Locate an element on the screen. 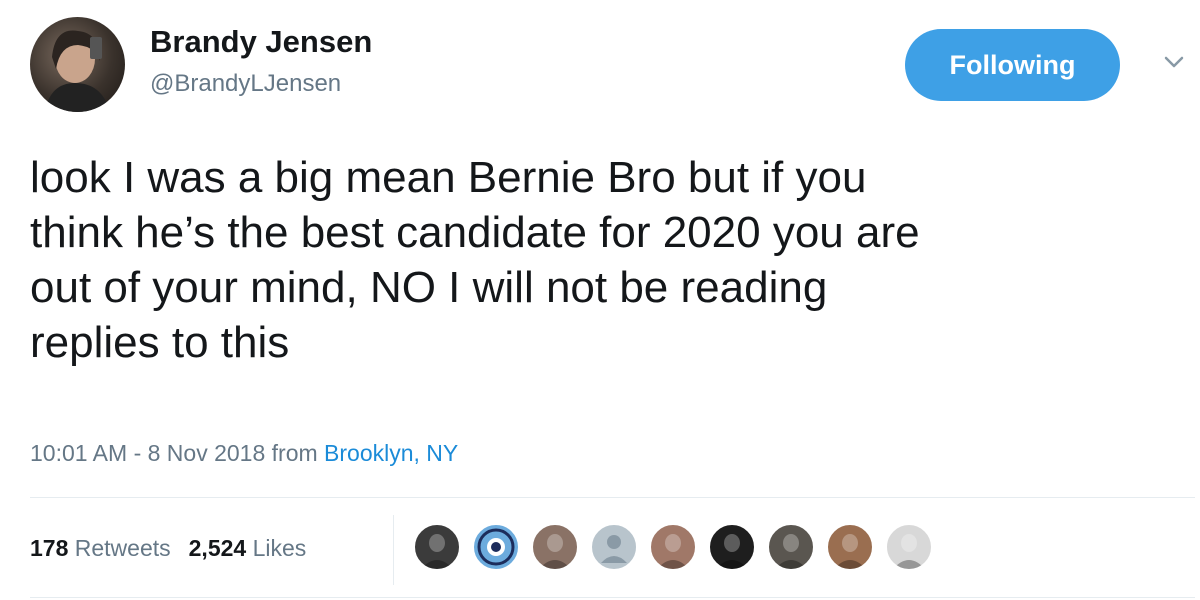 Image resolution: width=1200 pixels, height=600 pixels. retweets-stat: 178 Retweets is located at coordinates (100, 548).